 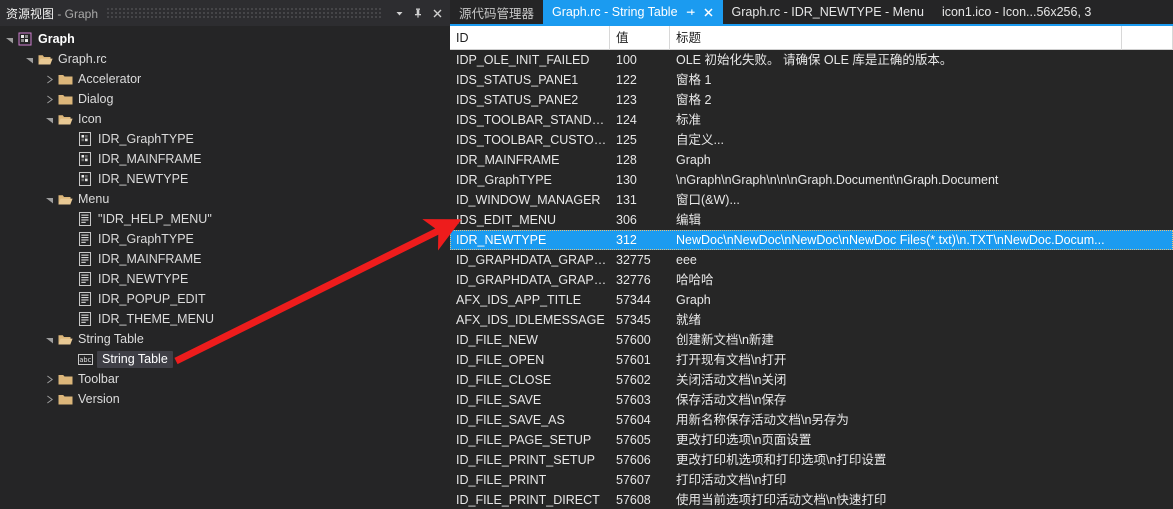 I want to click on table-row: ID_FILE_PAGE_SETUP 57605 更改打印选项\n页面设置, so click(x=811, y=440).